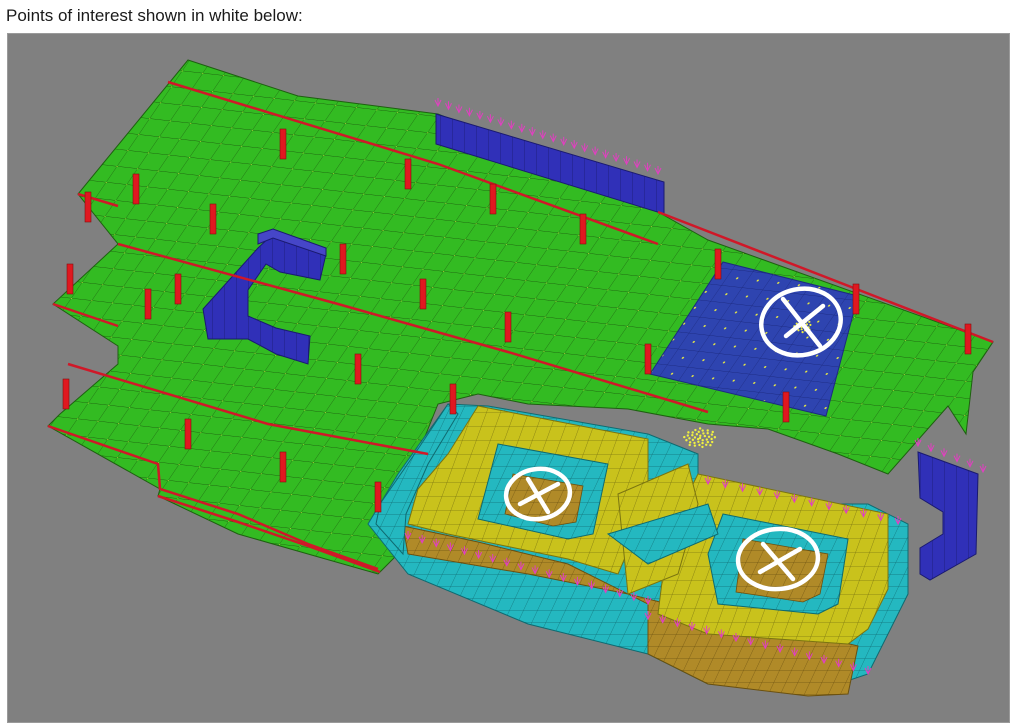  I want to click on caption-text: Points of interest shown in white below:, so click(154, 15).